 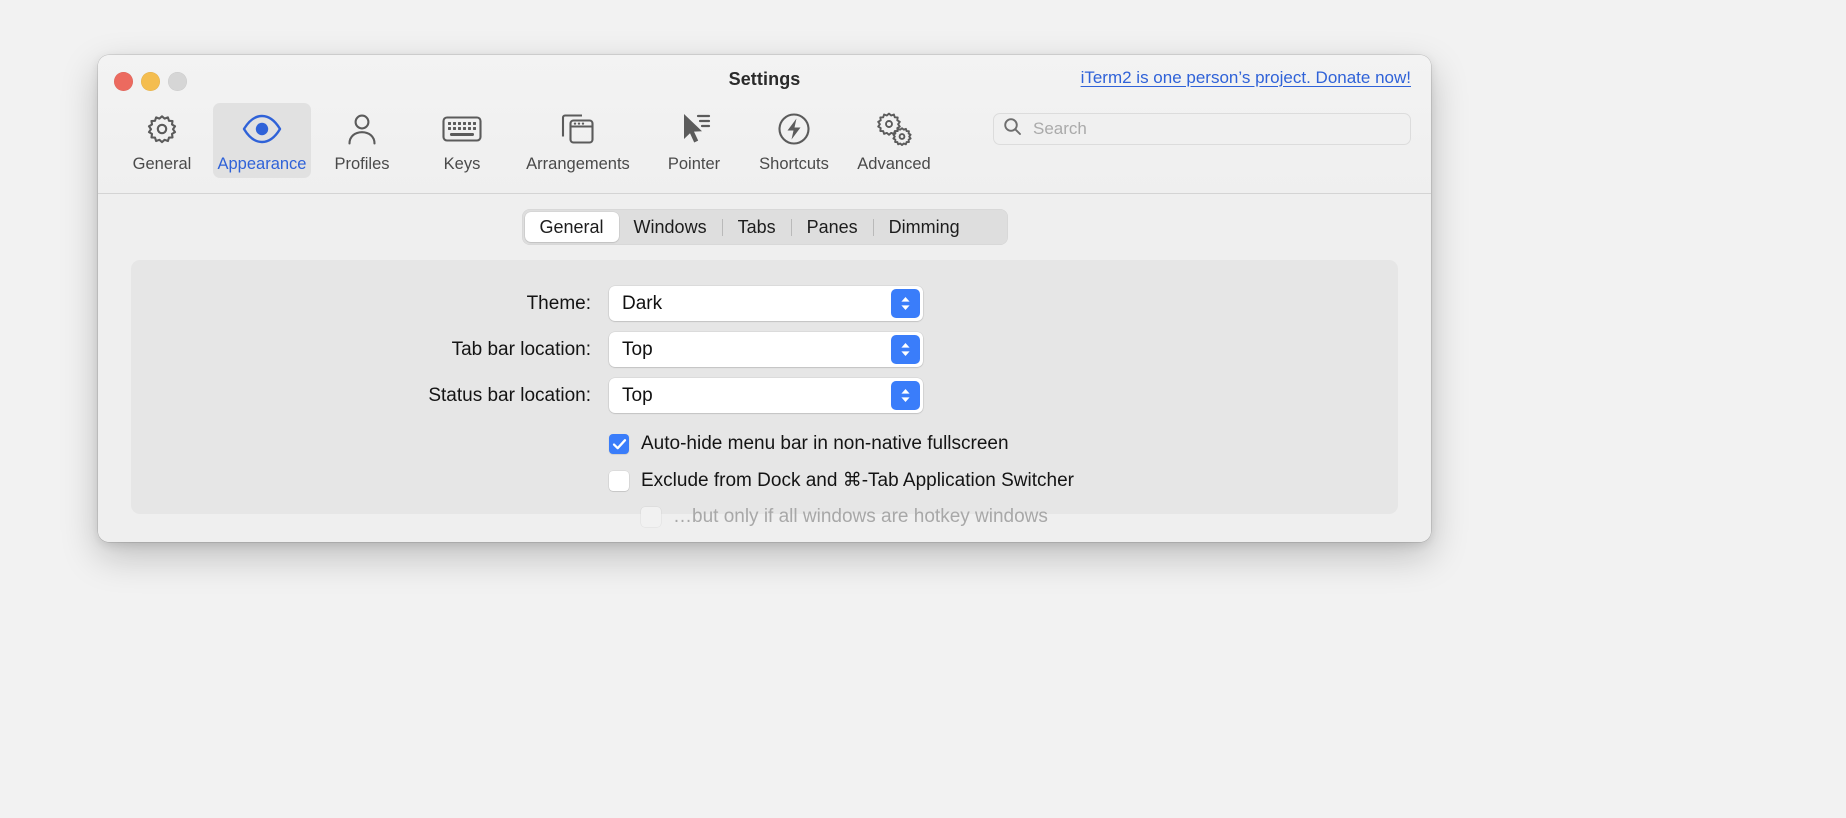 I want to click on form-row-status-bar-location: Status bar location: Top, so click(x=764, y=395).